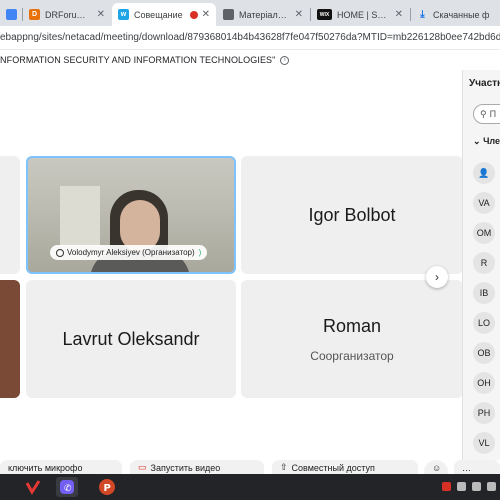  I want to click on participant-name: Lavrut Oleksandr, so click(131, 338).